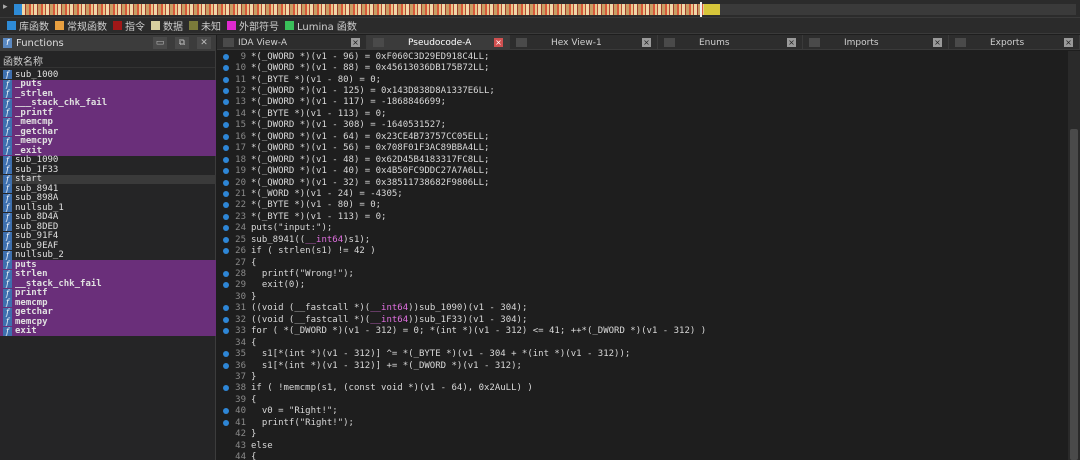 The width and height of the screenshot is (1080, 460). Describe the element at coordinates (108, 208) in the screenshot. I see `function-list-item: f nullsub_1` at that location.